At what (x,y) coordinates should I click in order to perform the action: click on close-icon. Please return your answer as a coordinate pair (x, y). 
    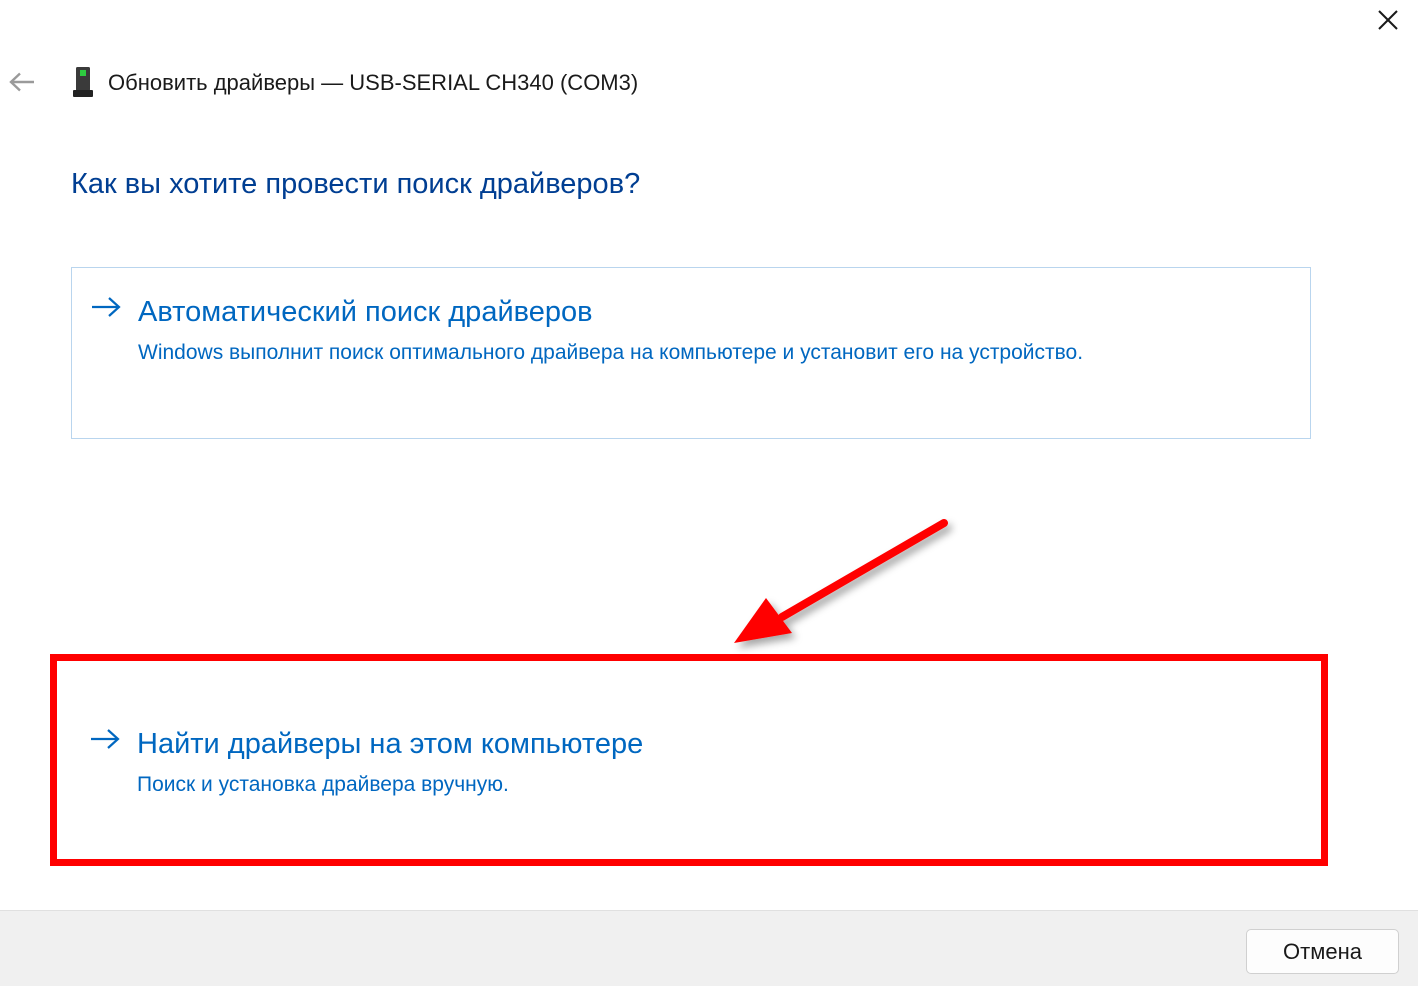
    Looking at the image, I should click on (1388, 20).